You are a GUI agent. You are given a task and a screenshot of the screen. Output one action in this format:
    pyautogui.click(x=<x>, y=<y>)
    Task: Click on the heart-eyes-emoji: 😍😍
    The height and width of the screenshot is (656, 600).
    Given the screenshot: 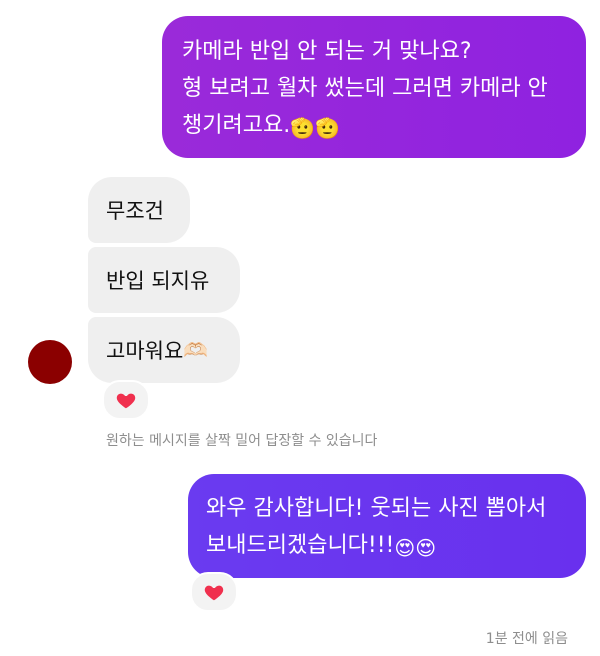 What is the action you would take?
    pyautogui.click(x=415, y=548)
    